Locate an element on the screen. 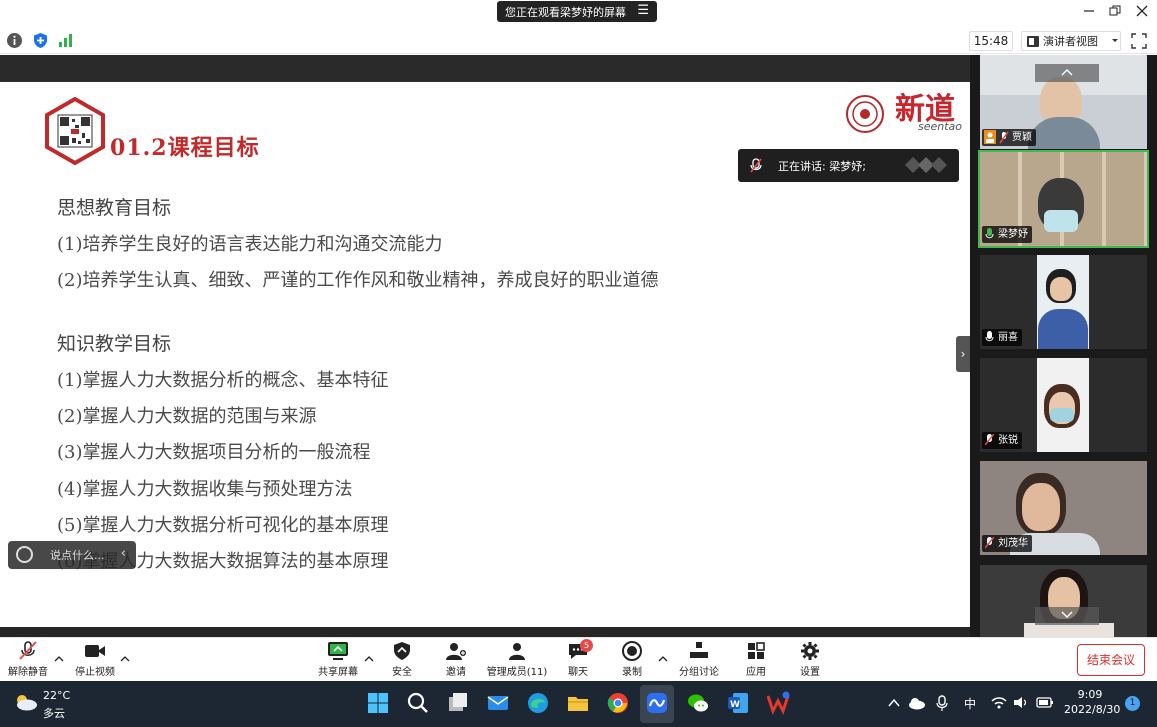  restore-icon is located at coordinates (1115, 14).